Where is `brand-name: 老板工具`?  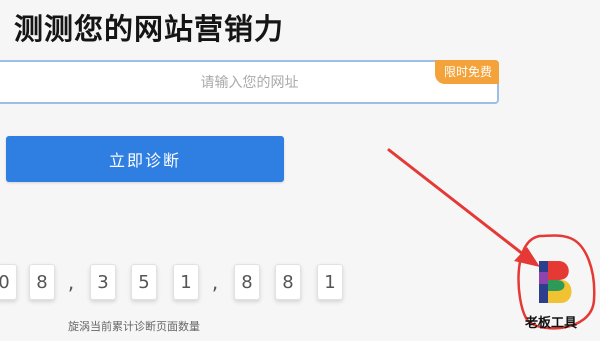
brand-name: 老板工具 is located at coordinates (551, 323).